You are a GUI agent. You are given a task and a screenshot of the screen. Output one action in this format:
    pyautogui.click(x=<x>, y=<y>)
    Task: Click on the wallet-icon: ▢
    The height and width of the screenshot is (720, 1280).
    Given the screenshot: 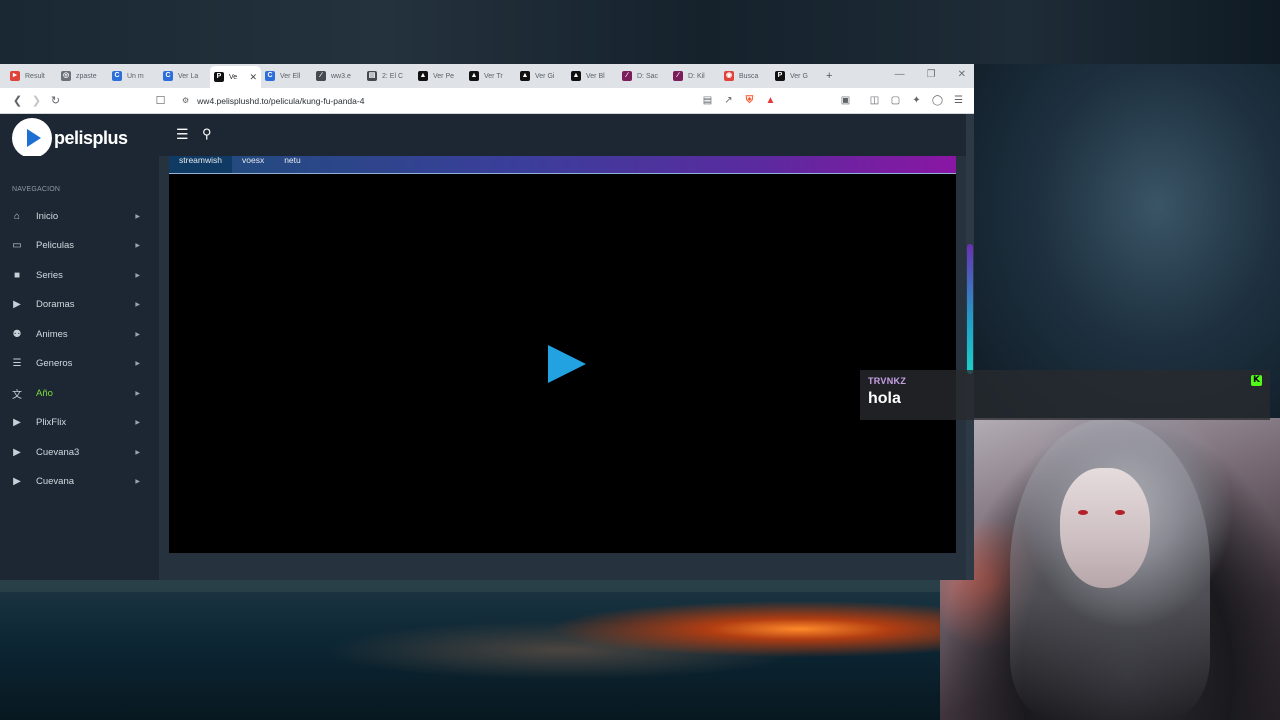 What is the action you would take?
    pyautogui.click(x=895, y=100)
    